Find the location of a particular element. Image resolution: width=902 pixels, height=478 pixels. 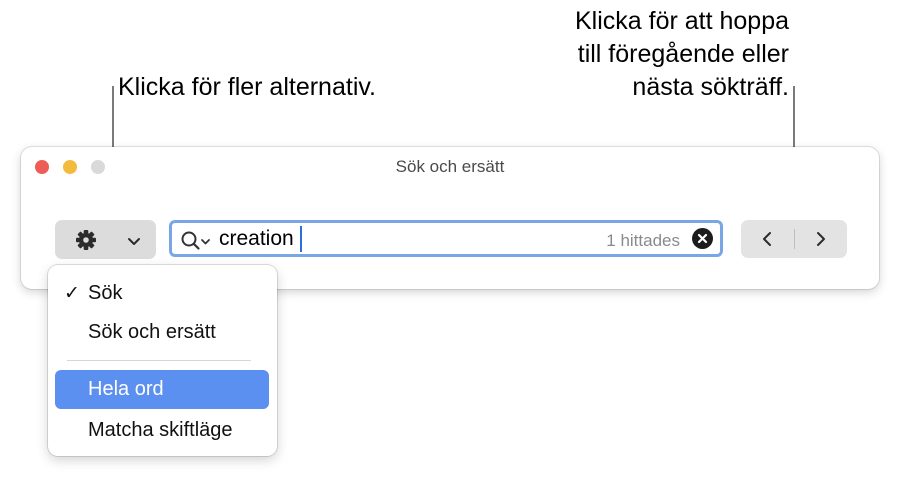

search-input: creation is located at coordinates (256, 239).